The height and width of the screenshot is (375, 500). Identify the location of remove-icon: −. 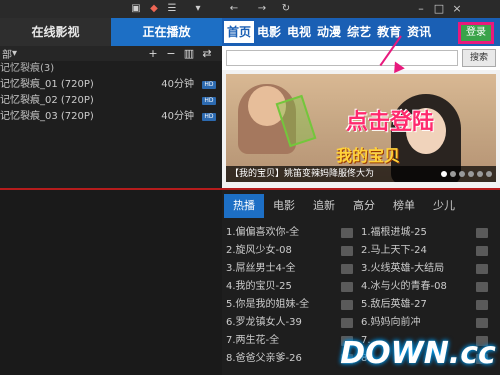
(171, 53).